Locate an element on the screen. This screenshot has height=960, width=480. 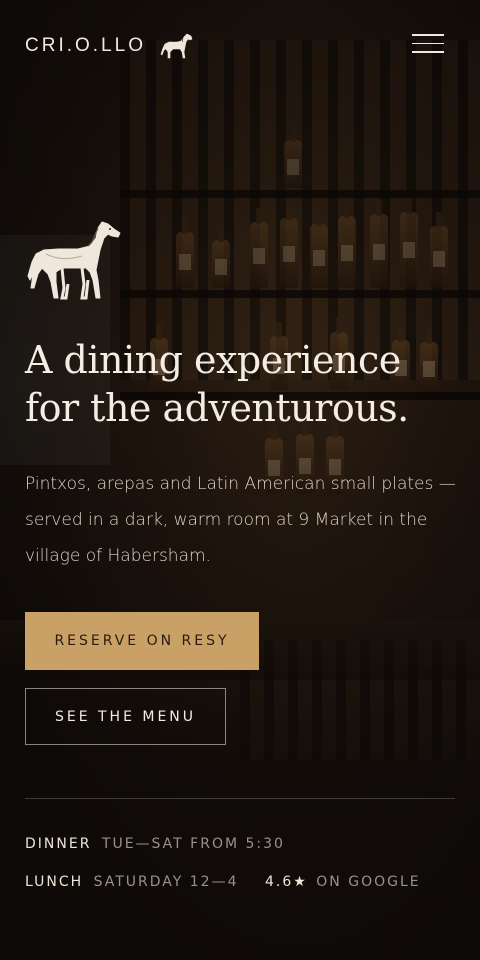
see-the-menu-button: SEE THE MENU is located at coordinates (125, 716).